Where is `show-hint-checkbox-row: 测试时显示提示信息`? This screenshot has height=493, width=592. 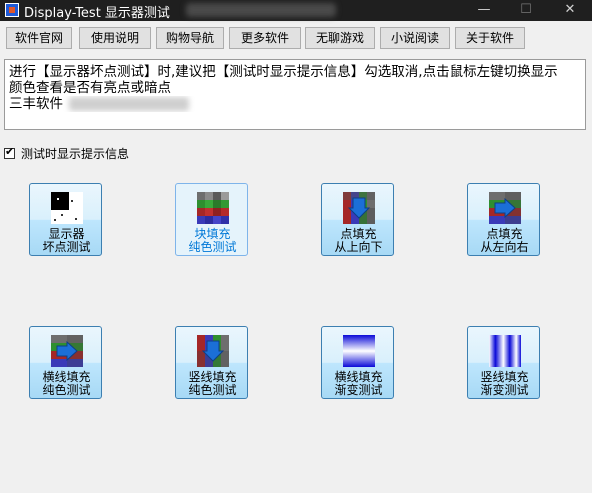 show-hint-checkbox-row: 测试时显示提示信息 is located at coordinates (66, 153).